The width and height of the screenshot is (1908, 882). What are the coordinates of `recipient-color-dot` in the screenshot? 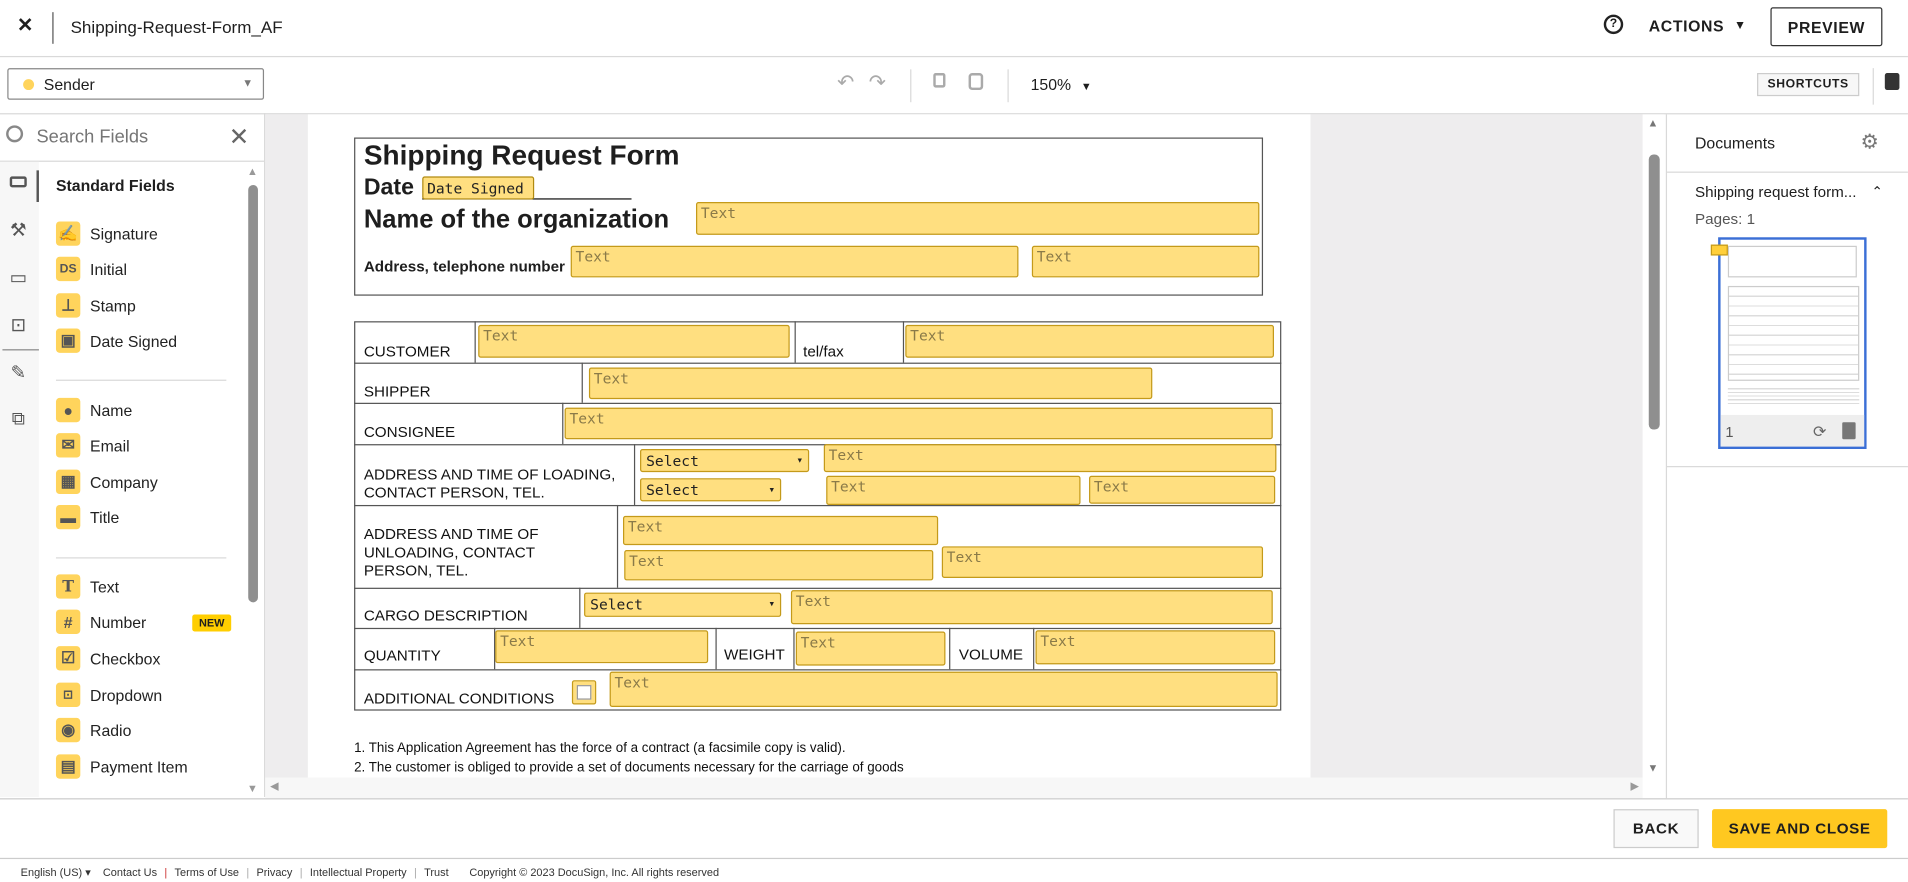 It's located at (29, 85).